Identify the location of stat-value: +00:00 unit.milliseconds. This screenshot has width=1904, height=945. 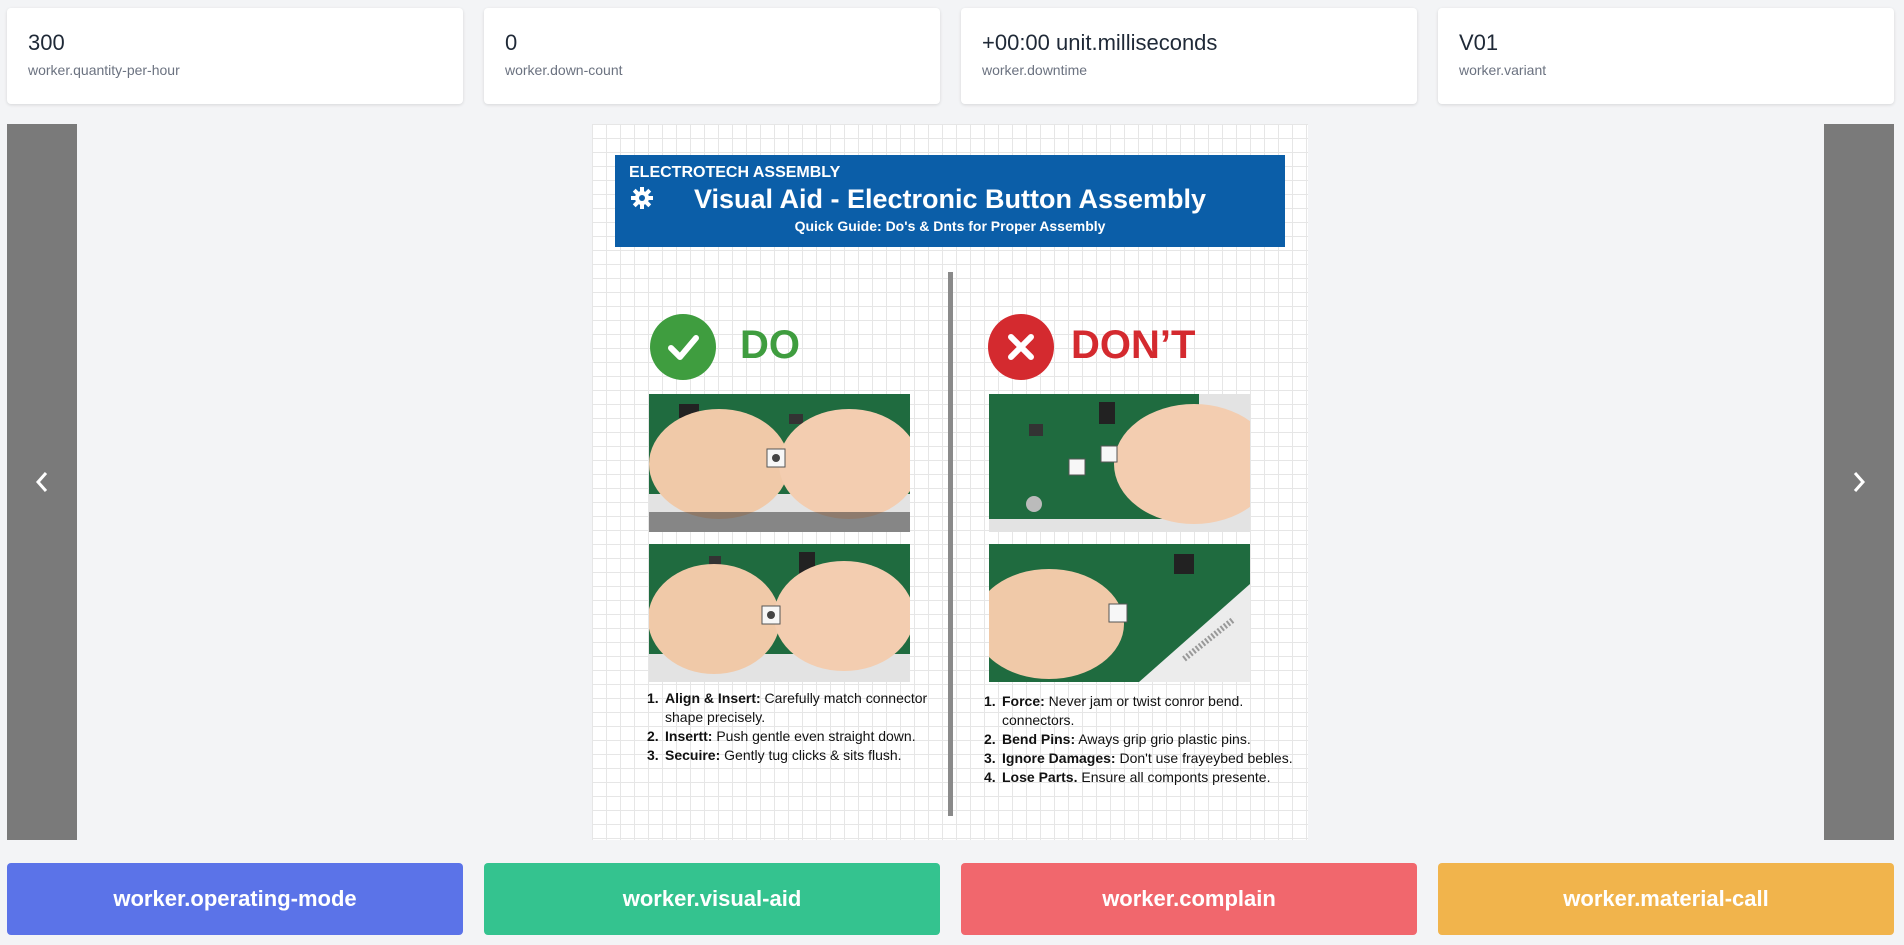
(1100, 42).